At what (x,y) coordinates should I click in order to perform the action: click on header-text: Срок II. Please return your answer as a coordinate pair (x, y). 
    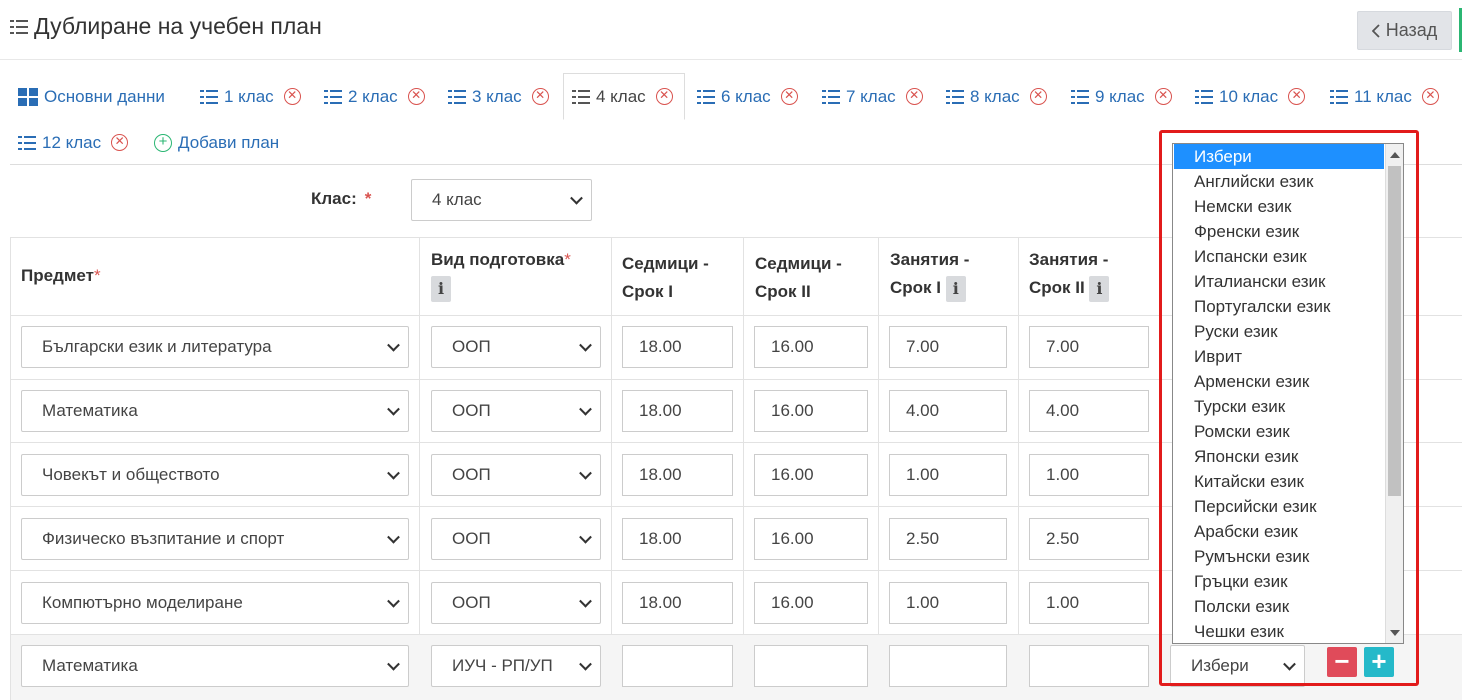
    Looking at the image, I should click on (1057, 287).